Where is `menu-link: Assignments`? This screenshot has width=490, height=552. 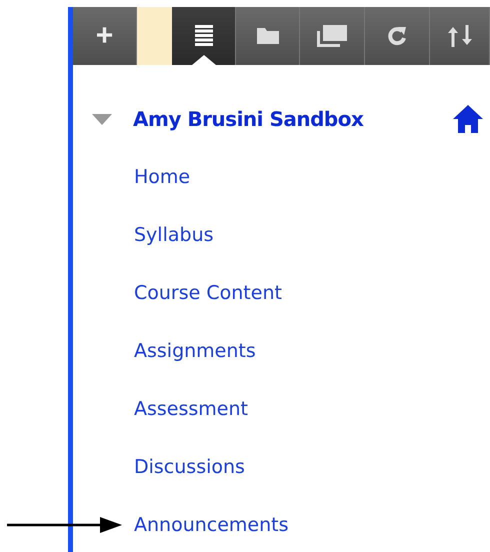
menu-link: Assignments is located at coordinates (195, 351).